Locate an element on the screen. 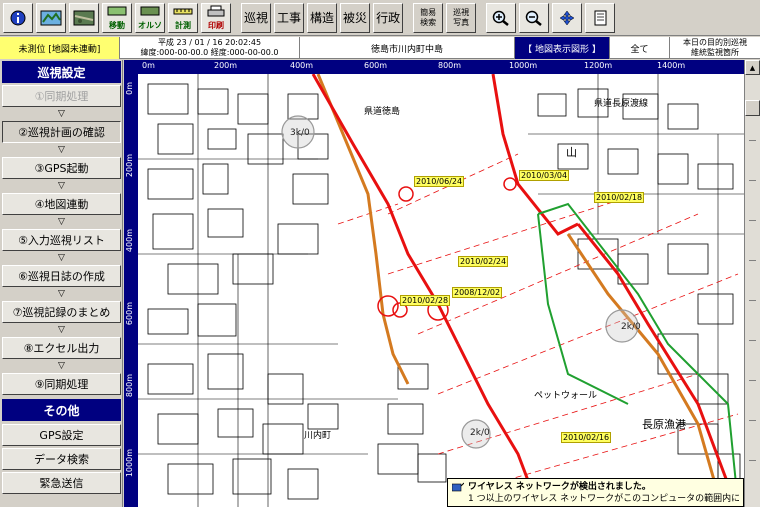 This screenshot has width=760, height=507. move-label: 移動 is located at coordinates (117, 25).